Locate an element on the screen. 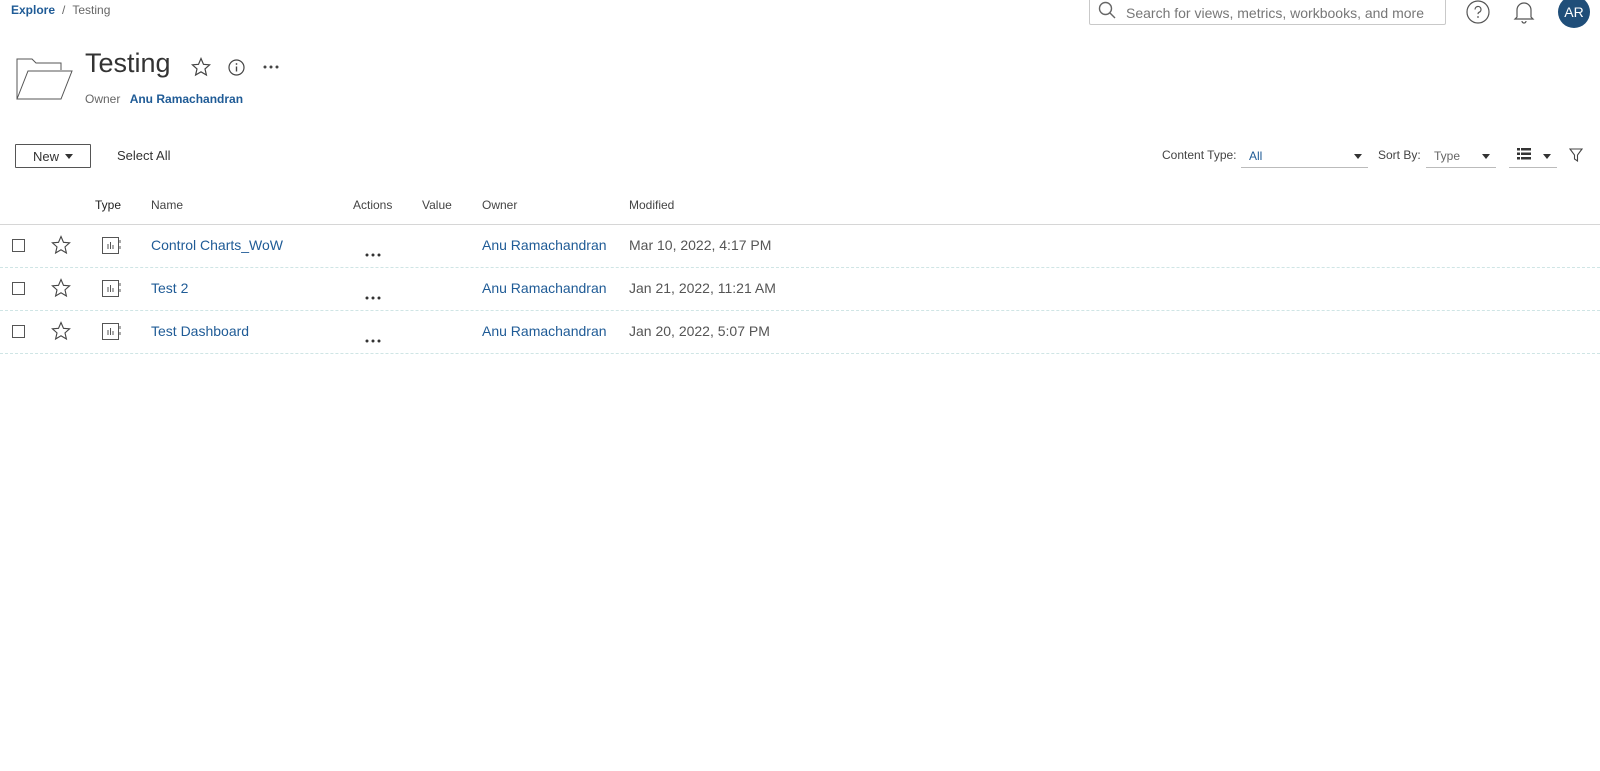 The width and height of the screenshot is (1600, 771). row-modified: Jan 21, 2022, 11:21 AM is located at coordinates (702, 288).